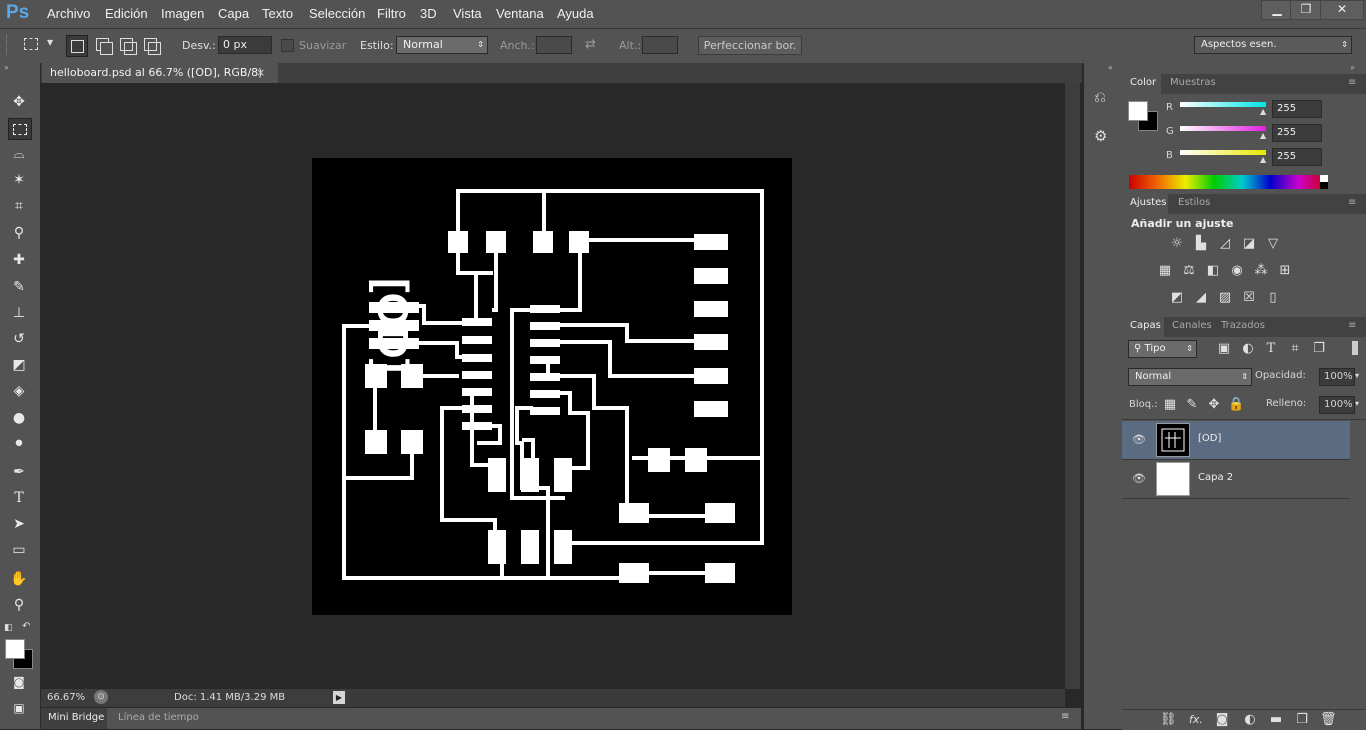 This screenshot has height=730, width=1366. What do you see at coordinates (19, 233) in the screenshot?
I see `eyedropper-icon: ⚲` at bounding box center [19, 233].